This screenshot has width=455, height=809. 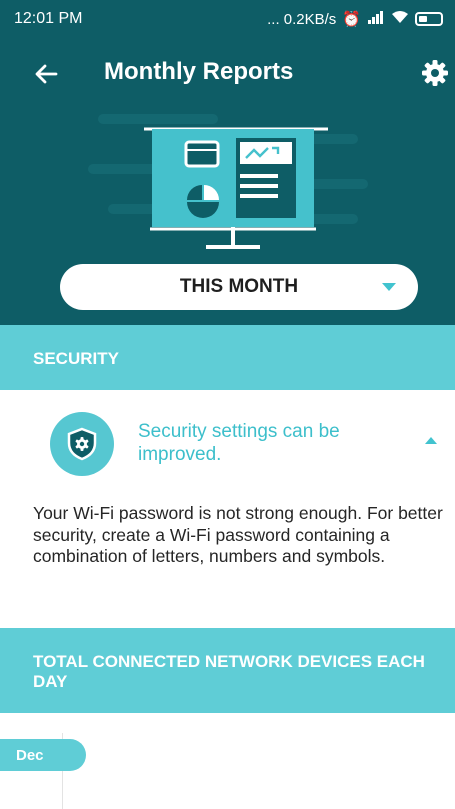 I want to click on back-arrow-icon, so click(x=46, y=74).